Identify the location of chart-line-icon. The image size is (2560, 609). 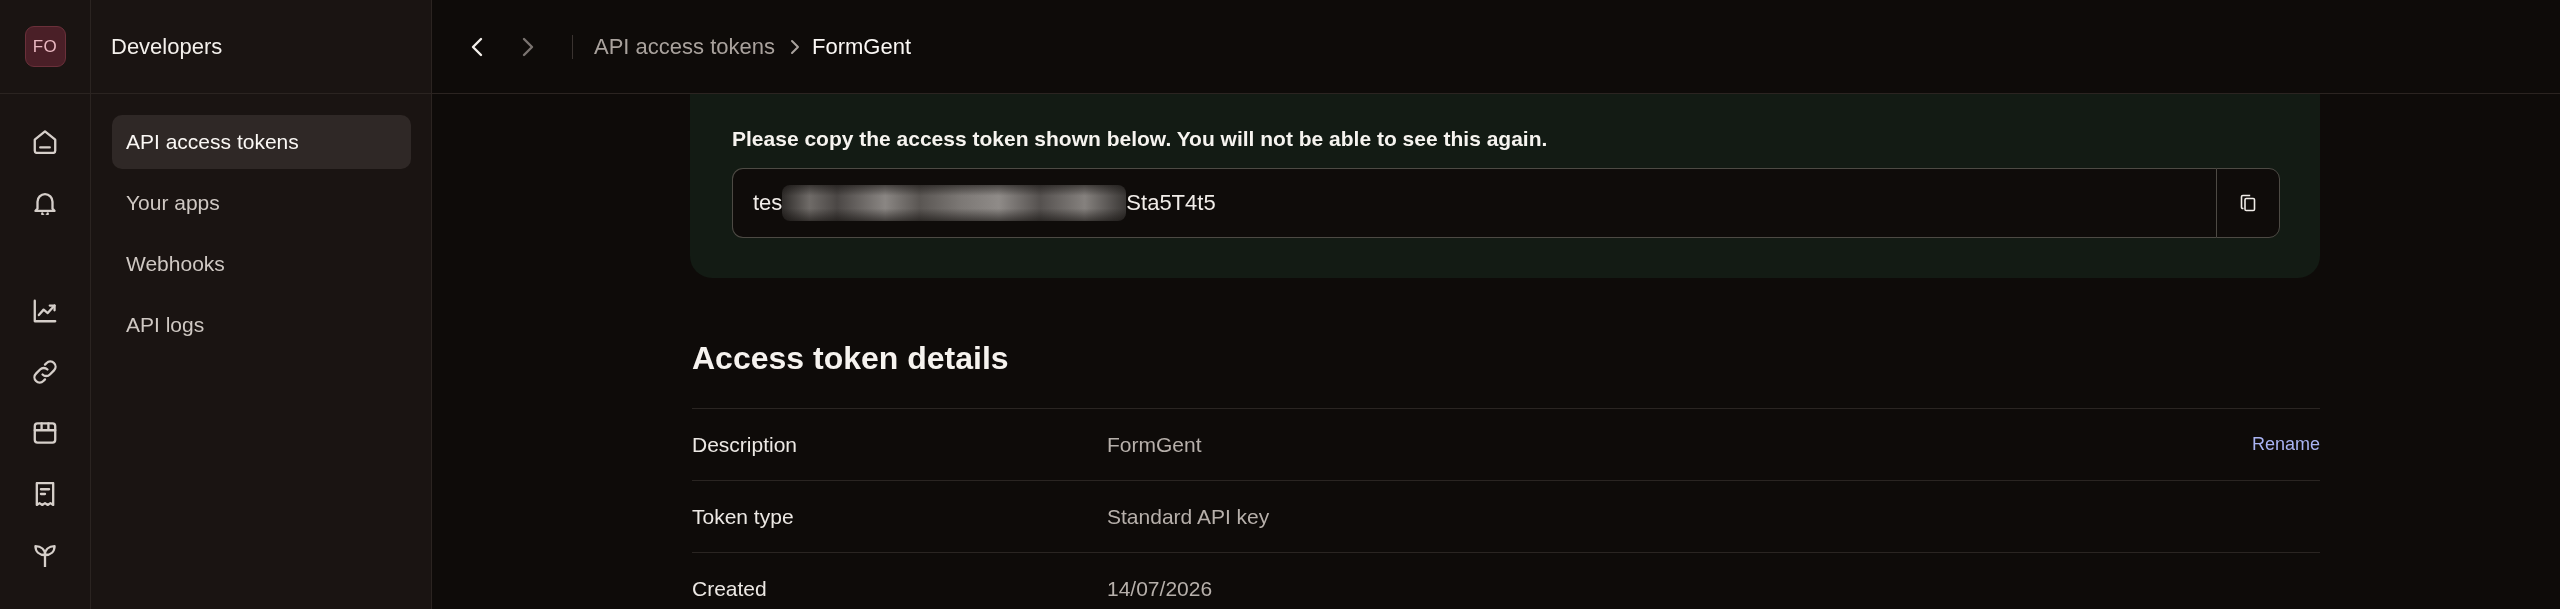
(45, 311).